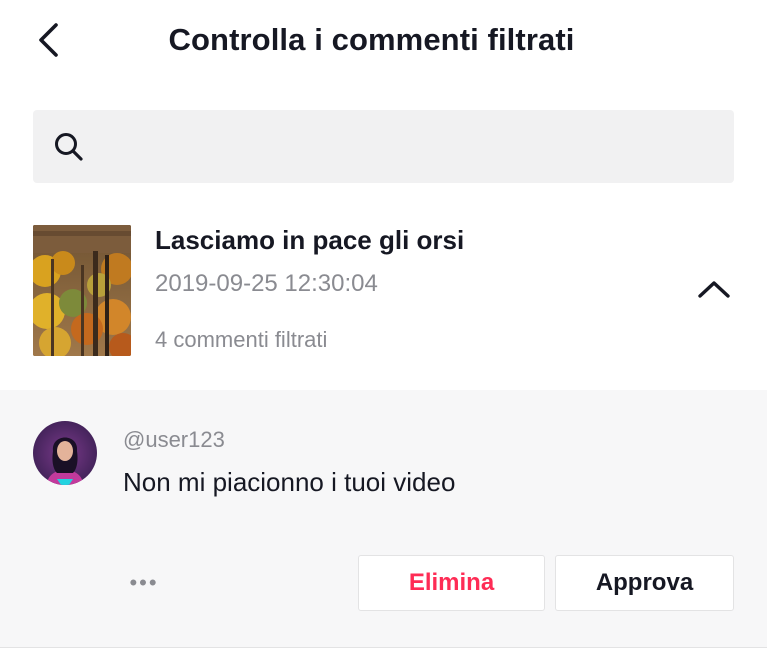  I want to click on delete-button: Elimina, so click(451, 583).